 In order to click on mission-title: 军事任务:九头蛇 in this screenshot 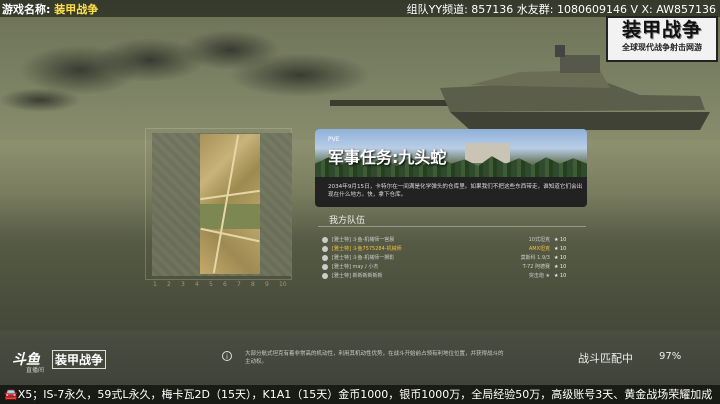, I will do `click(387, 157)`.